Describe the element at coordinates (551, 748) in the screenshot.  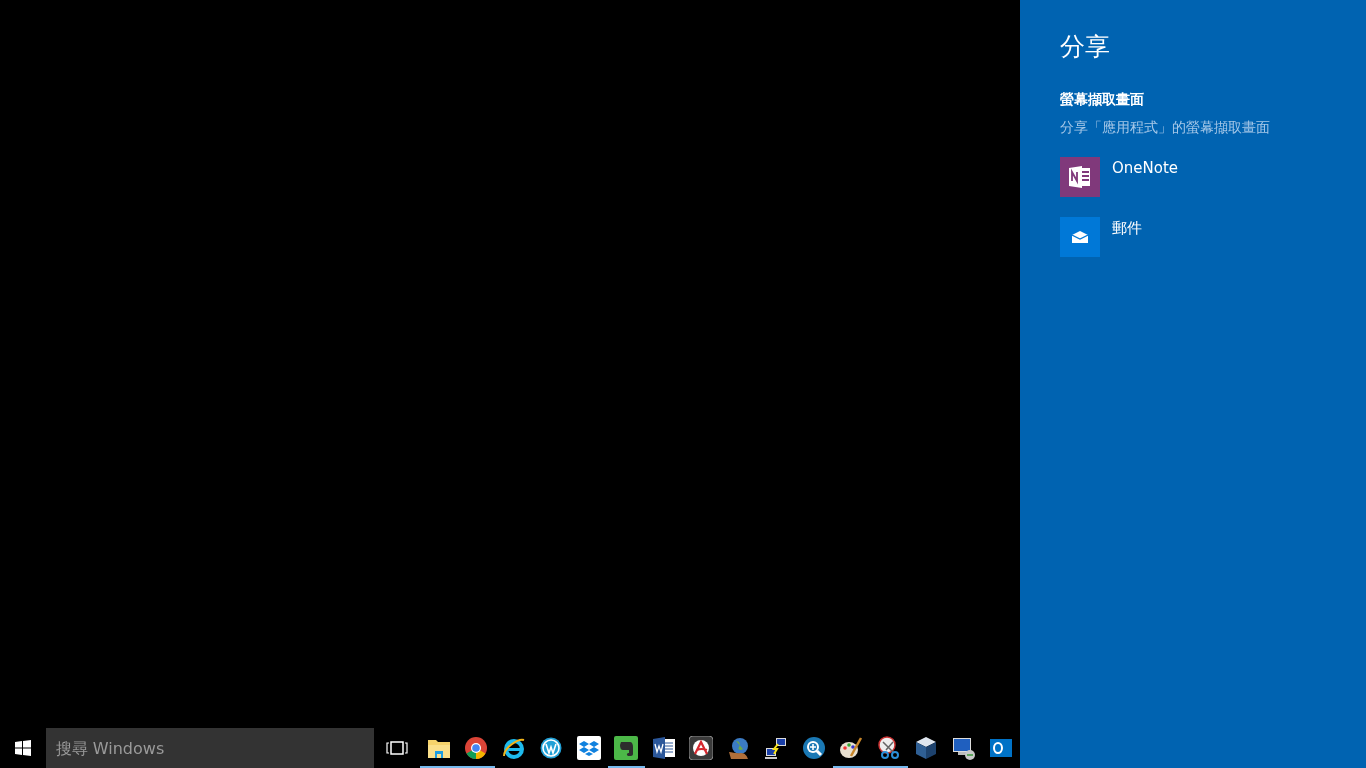
I see `blog-icon` at that location.